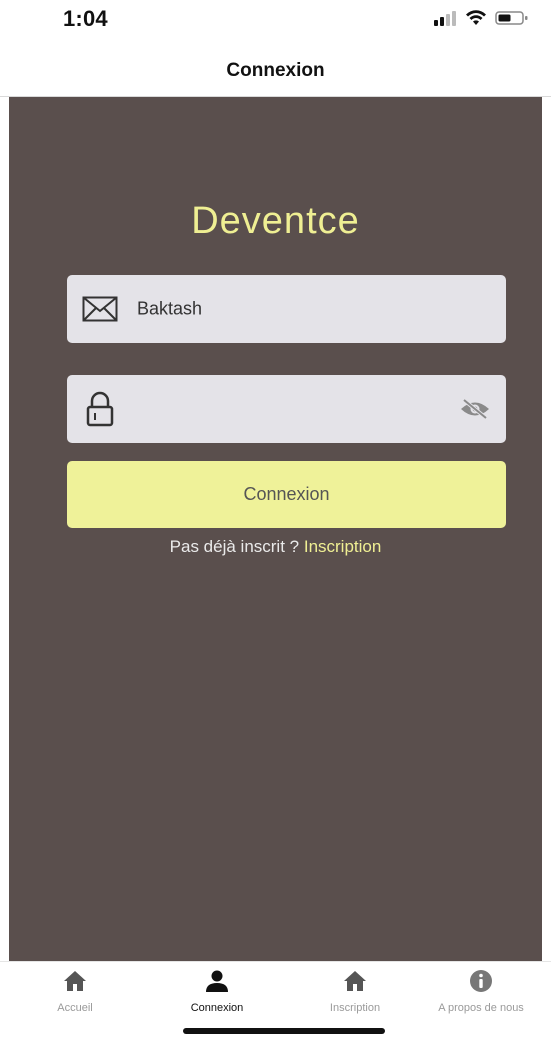 The height and width of the screenshot is (1039, 551). What do you see at coordinates (85, 18) in the screenshot?
I see `status-time: 1:04` at bounding box center [85, 18].